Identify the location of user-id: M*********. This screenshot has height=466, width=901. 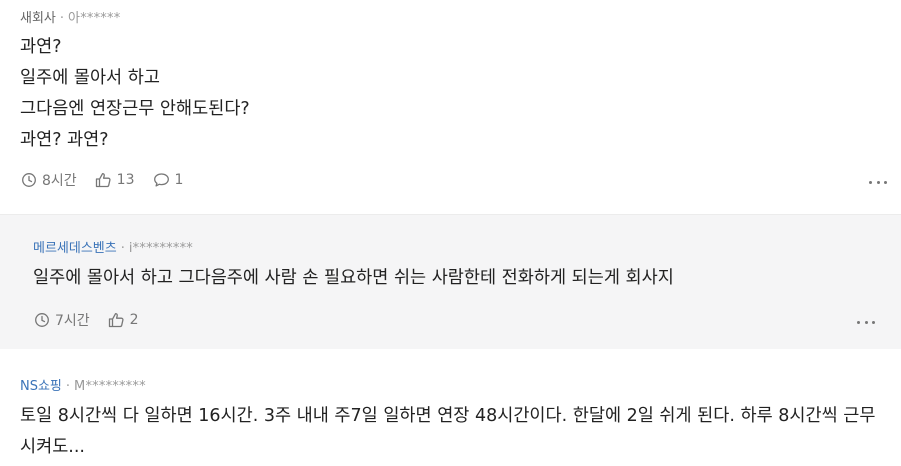
(110, 386).